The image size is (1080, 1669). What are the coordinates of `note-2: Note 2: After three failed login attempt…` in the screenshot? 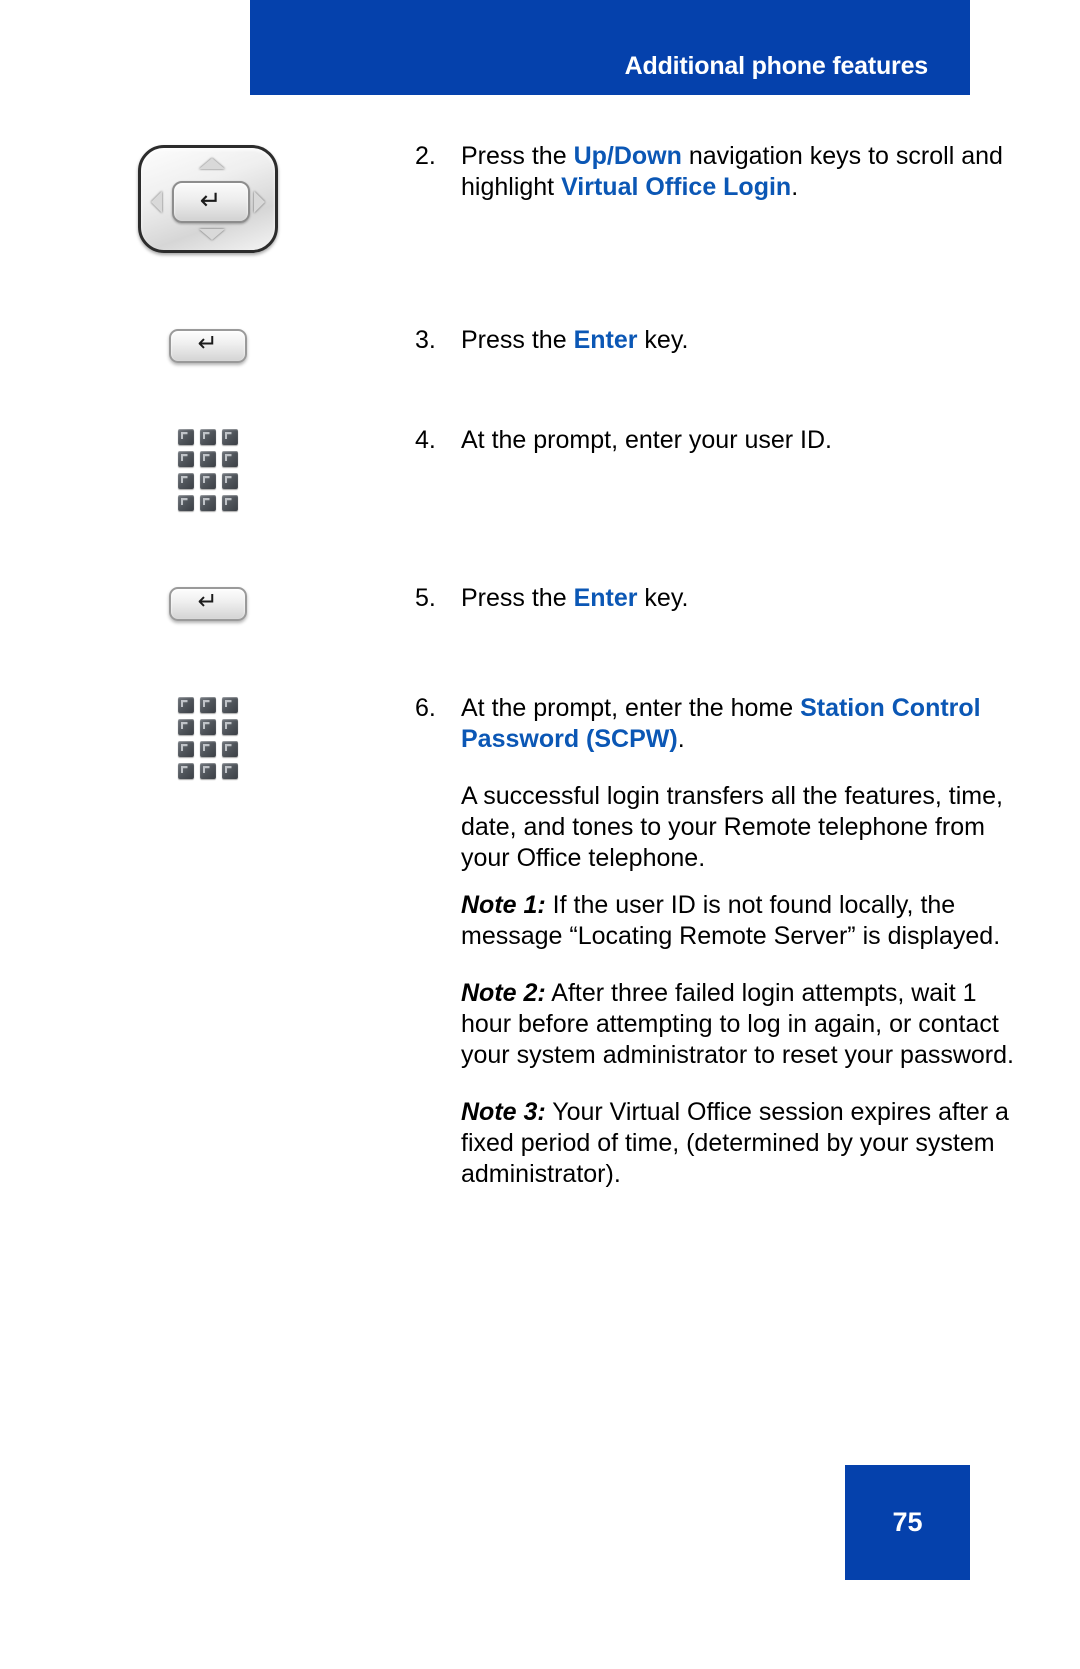 It's located at (740, 1024).